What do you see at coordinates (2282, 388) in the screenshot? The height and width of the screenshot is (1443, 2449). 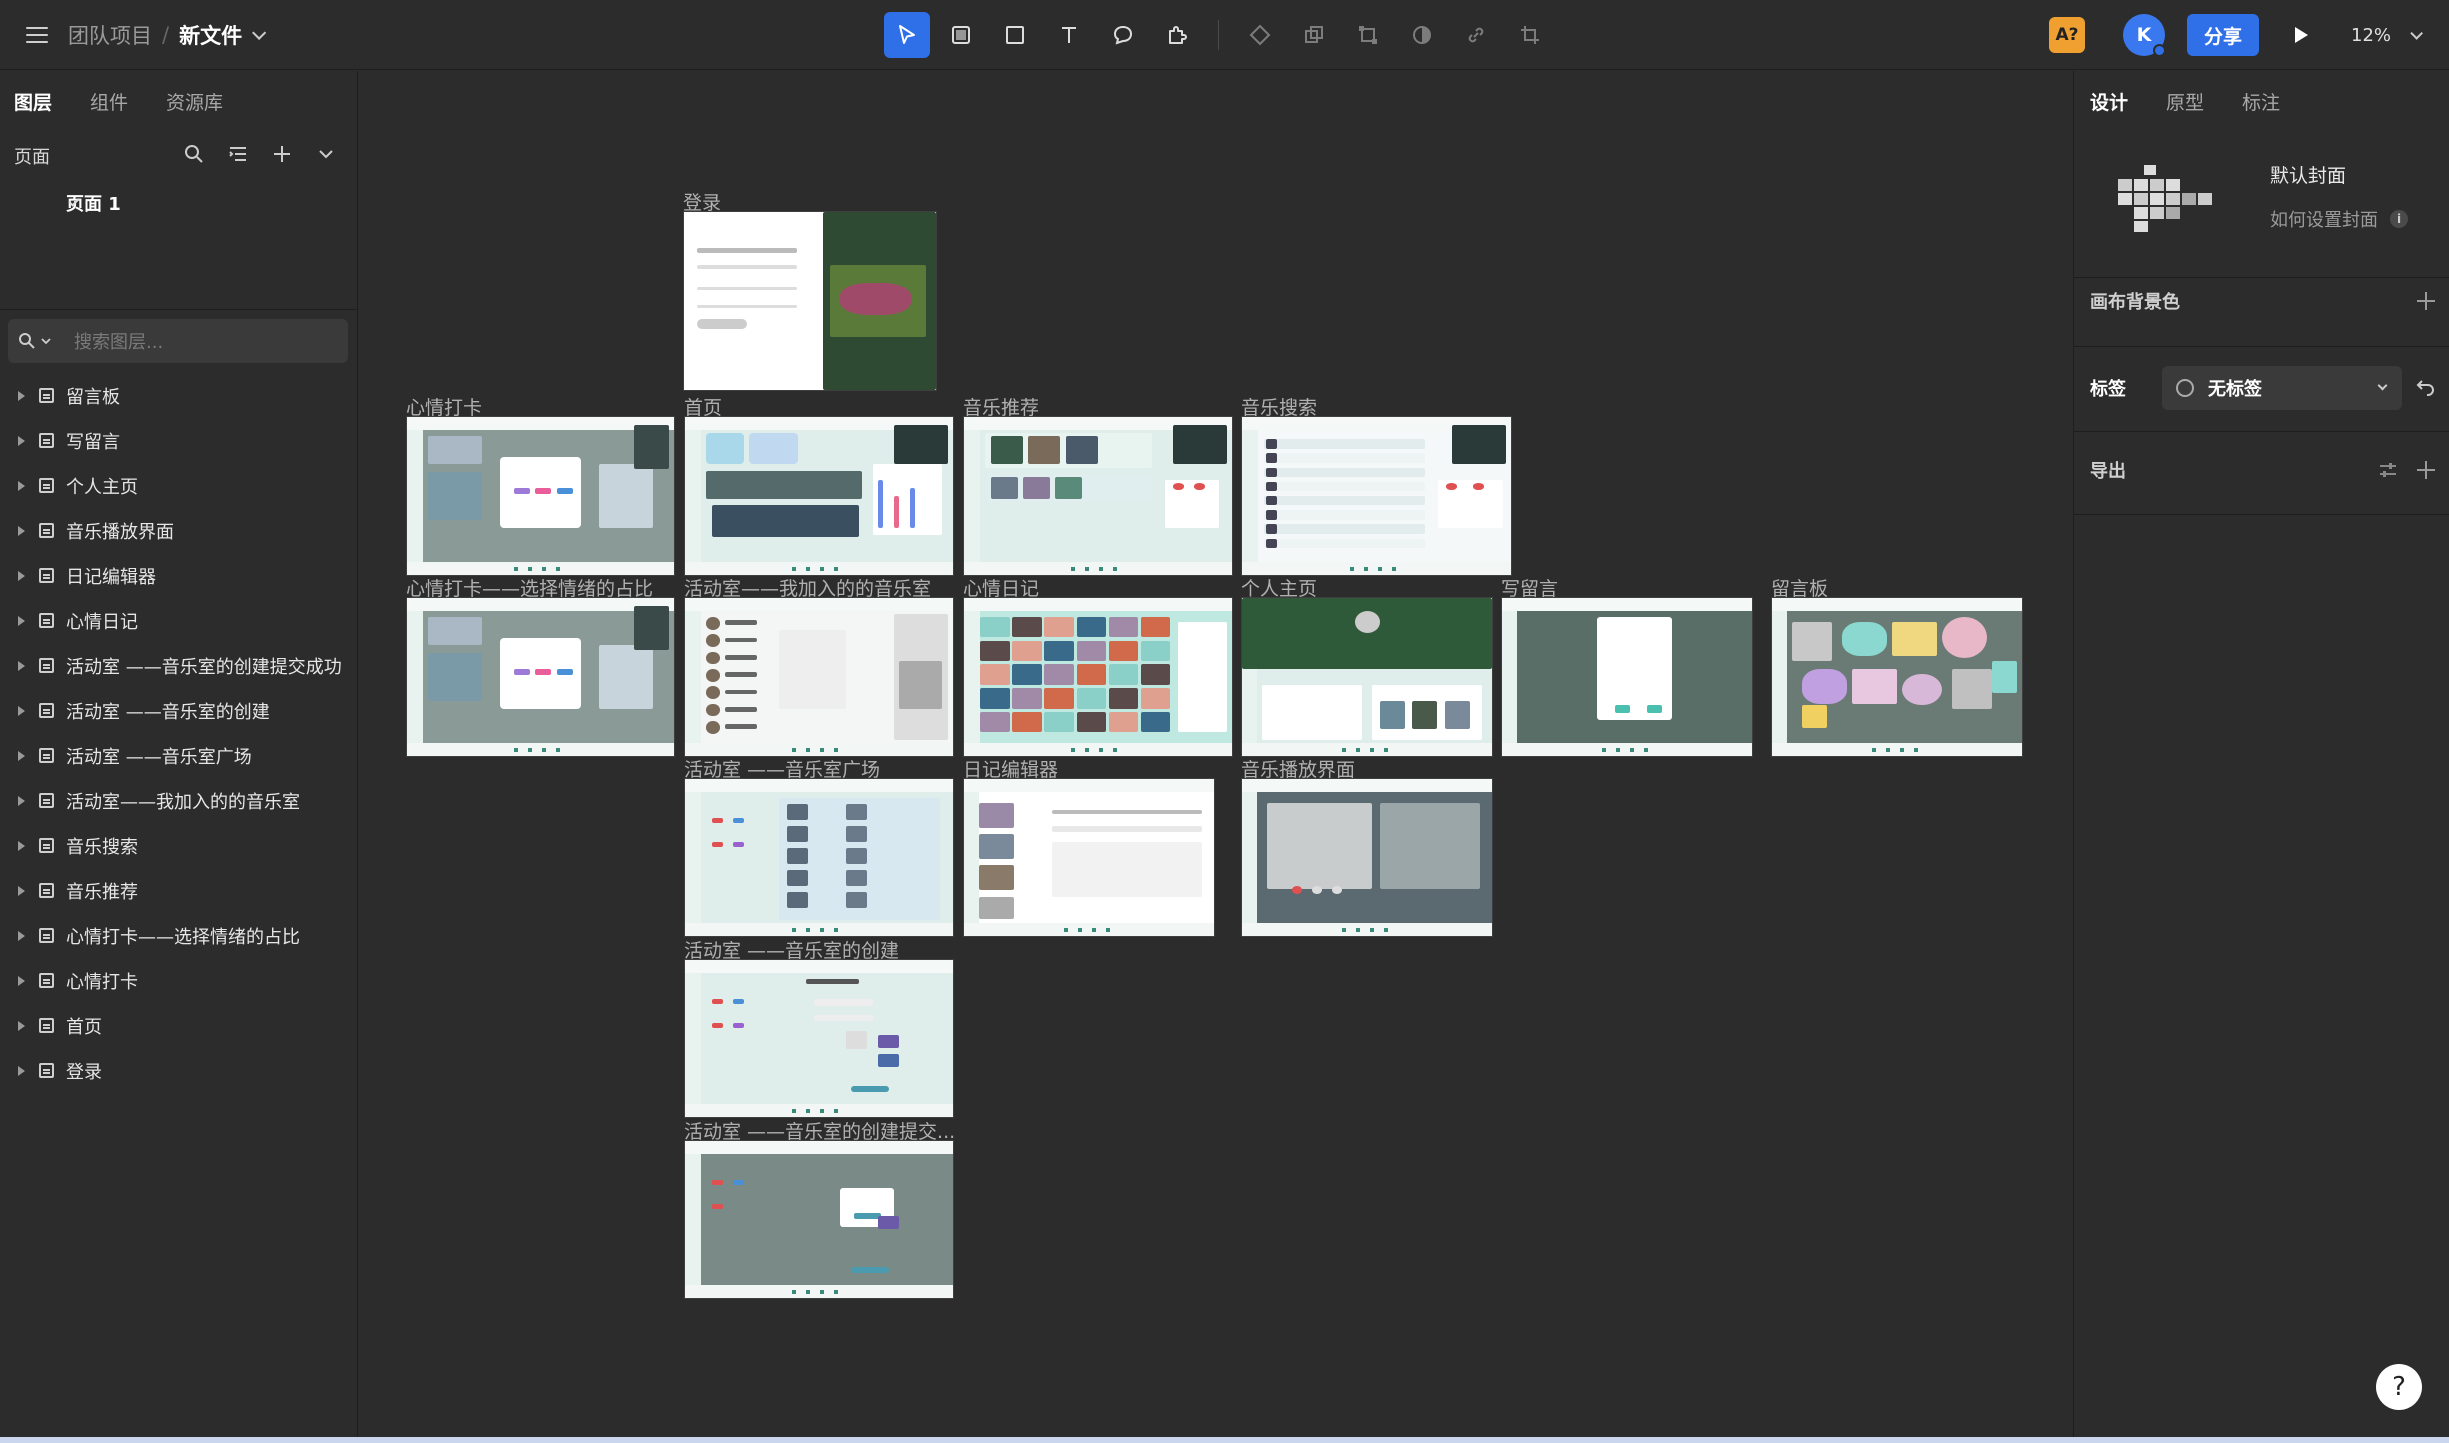 I see `tag-select: 无标签` at bounding box center [2282, 388].